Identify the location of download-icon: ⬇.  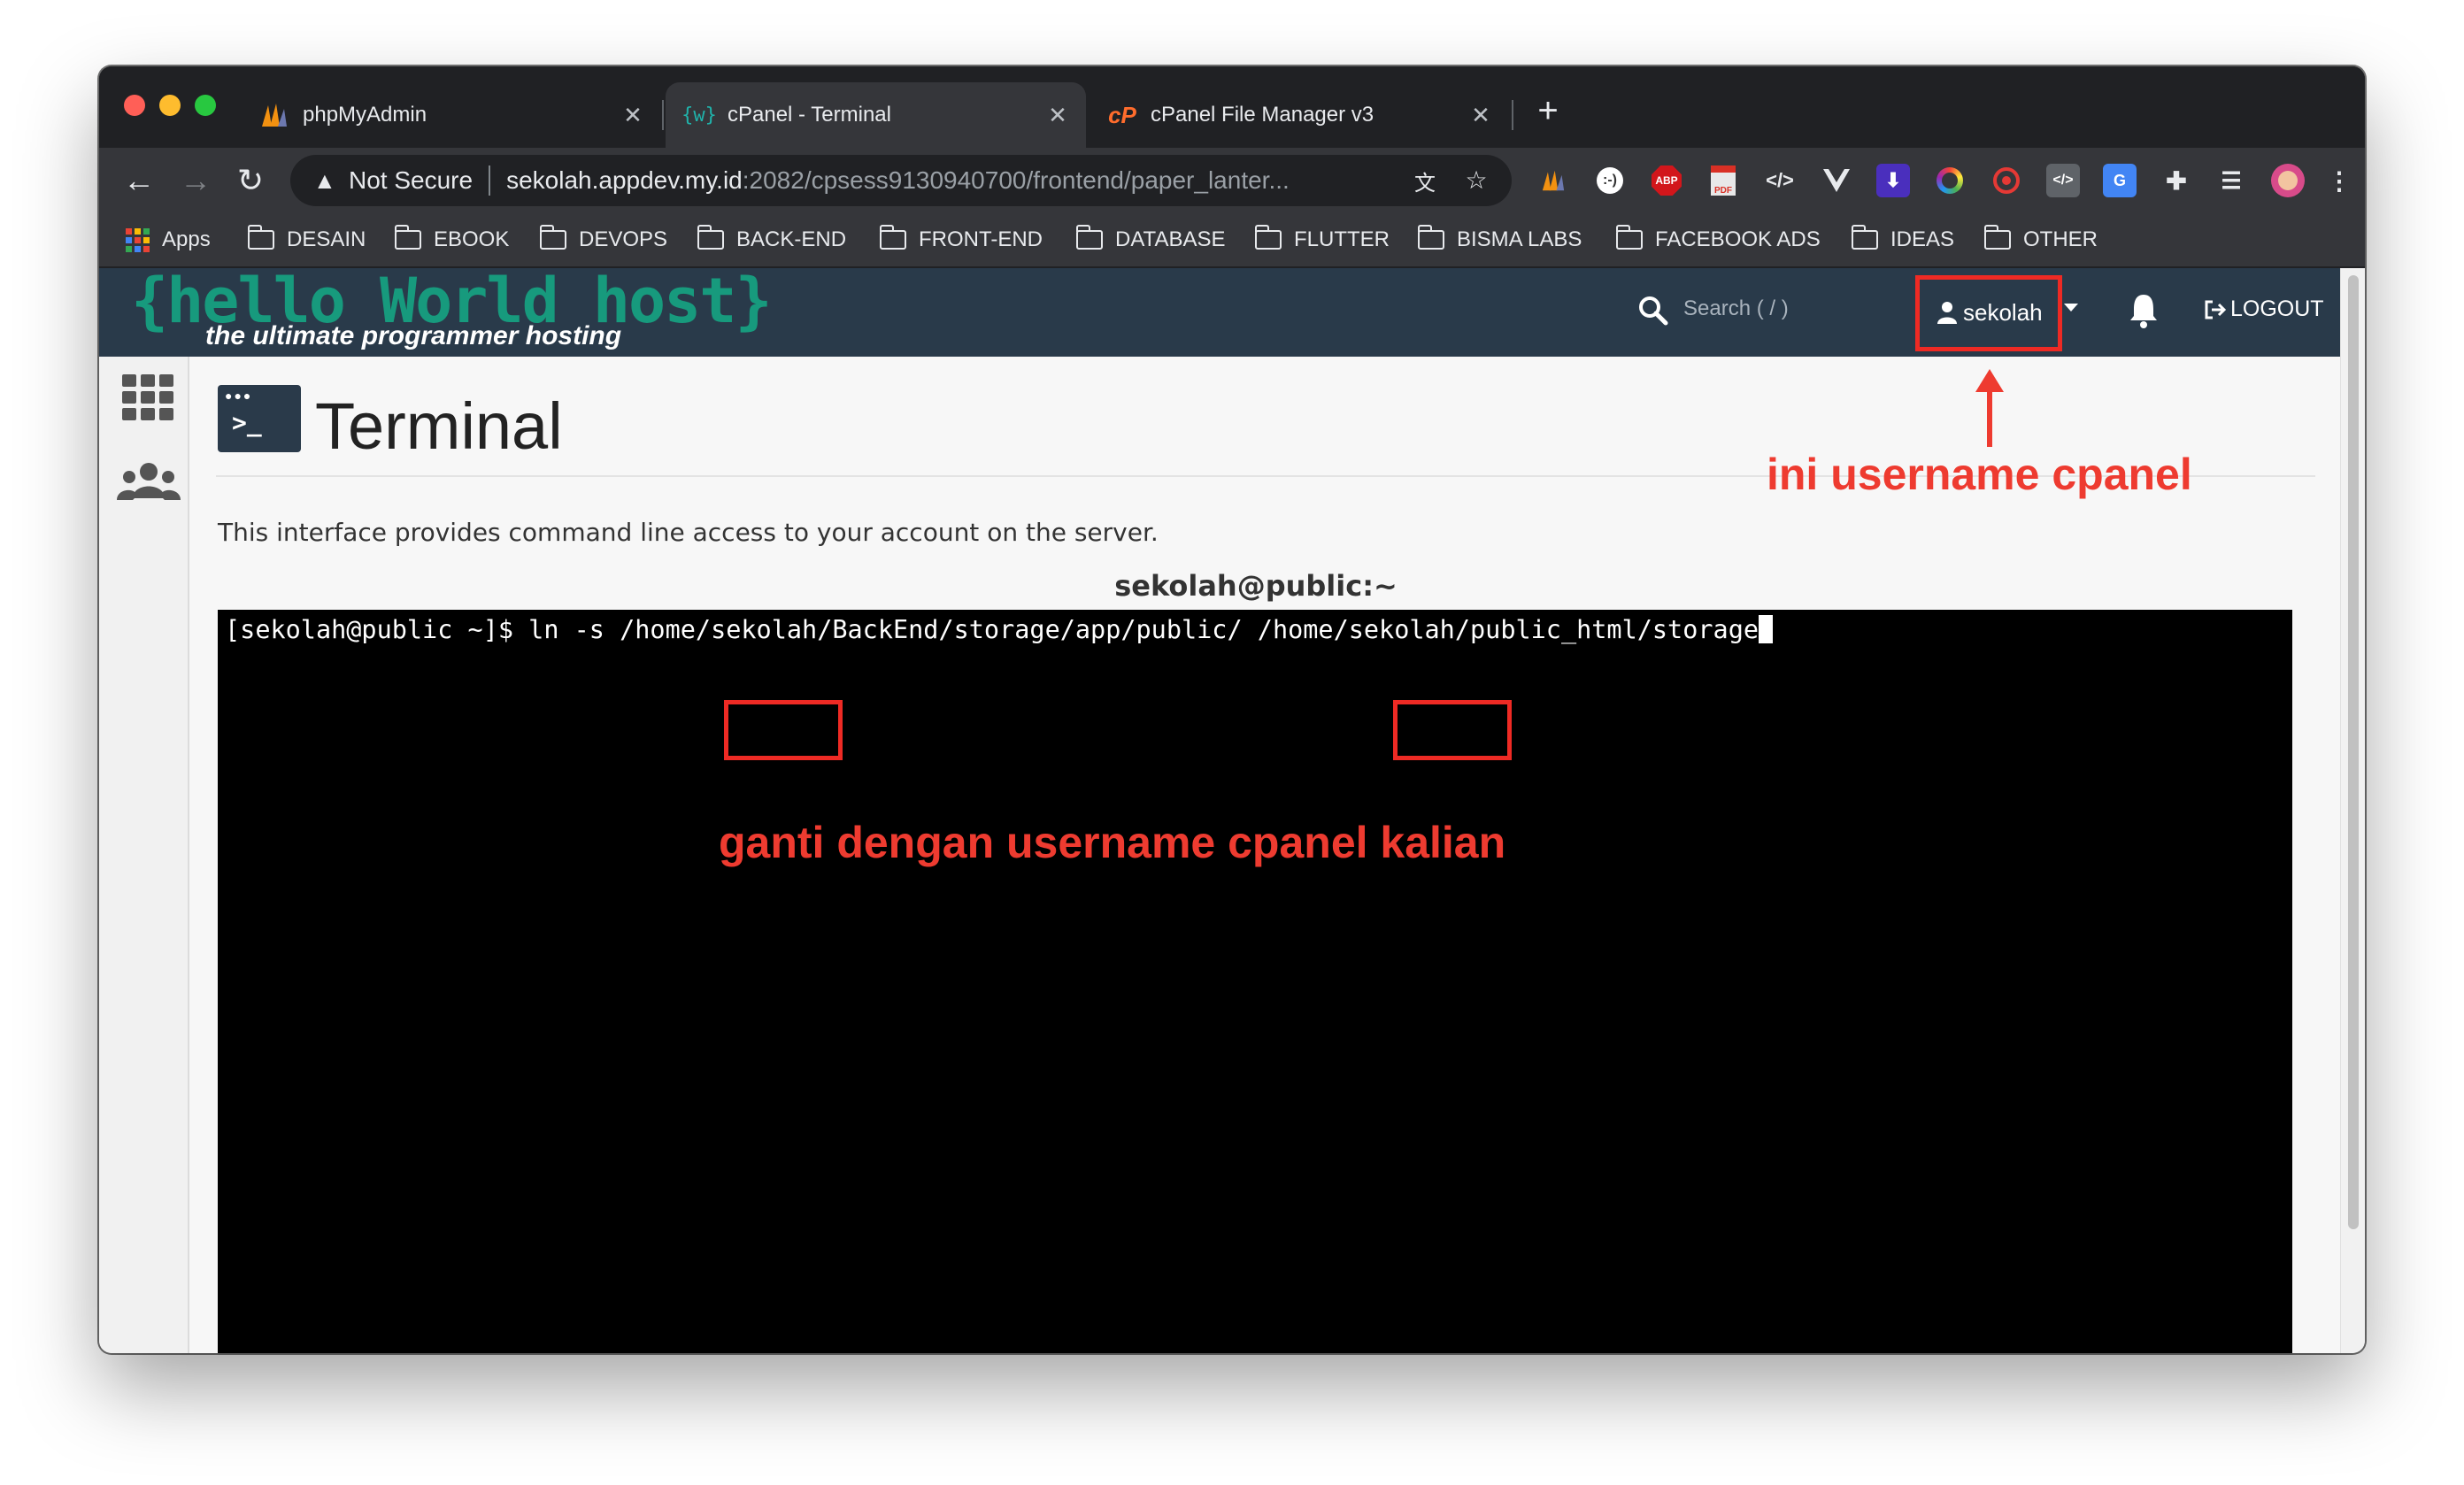
(1893, 181).